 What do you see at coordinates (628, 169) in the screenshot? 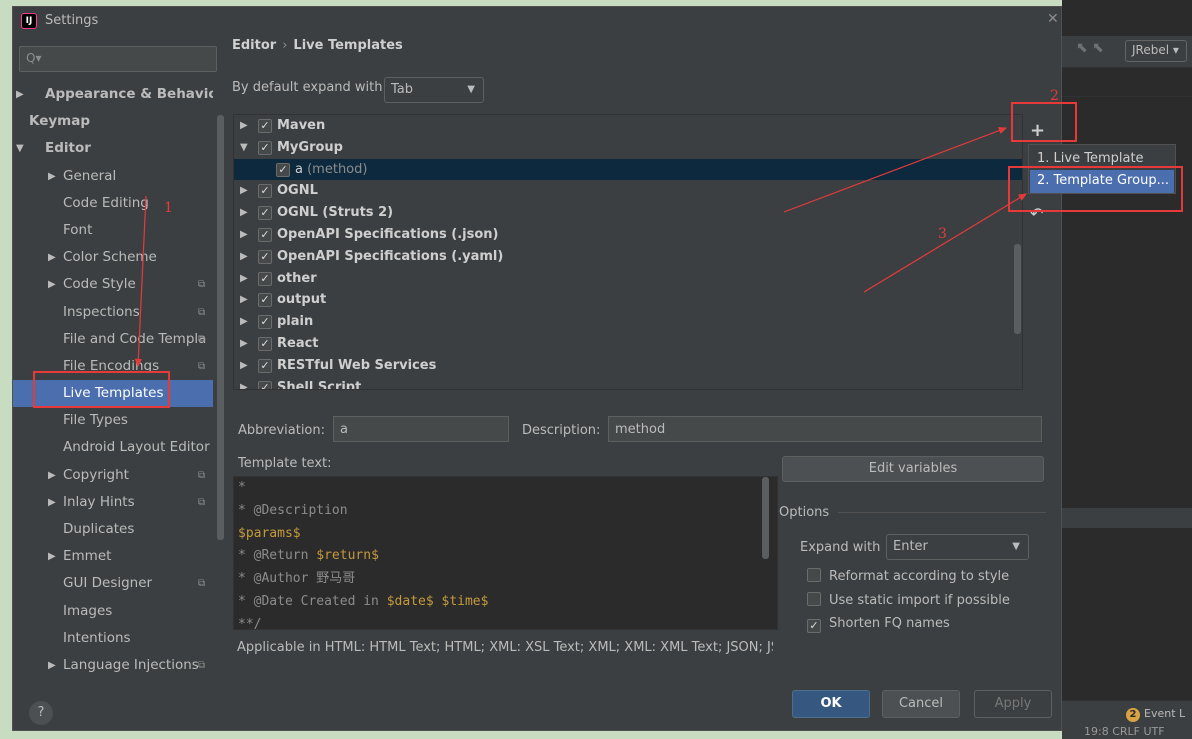
I see `template-row: ✓ a (method)` at bounding box center [628, 169].